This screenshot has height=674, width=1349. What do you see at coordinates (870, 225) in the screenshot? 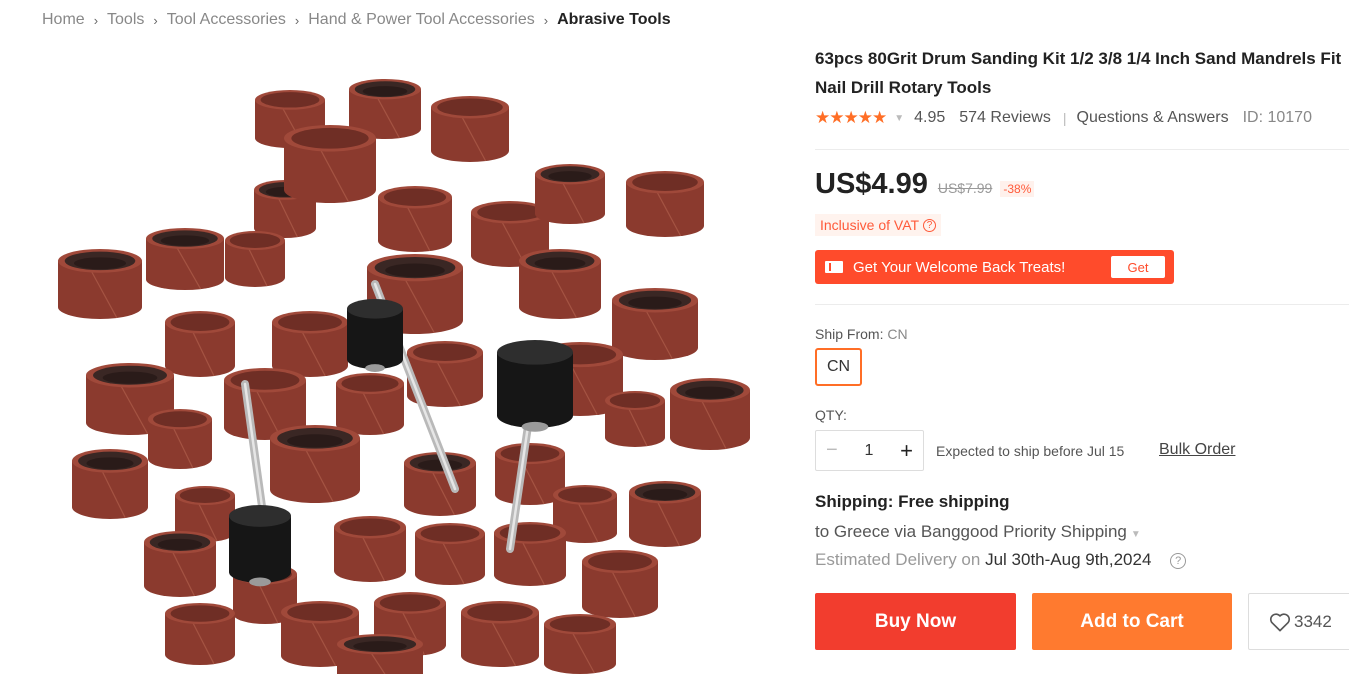
I see `vat-label: Inclusive of VAT` at bounding box center [870, 225].